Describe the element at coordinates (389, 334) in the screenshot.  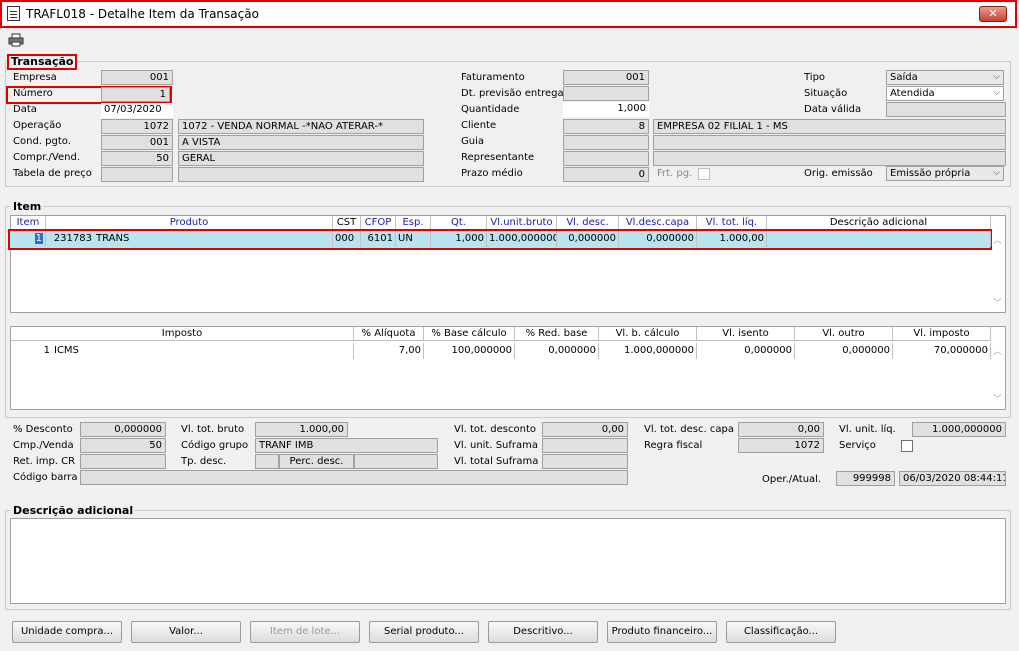
I see `imposto-col-aliquota: % Alíquota` at that location.